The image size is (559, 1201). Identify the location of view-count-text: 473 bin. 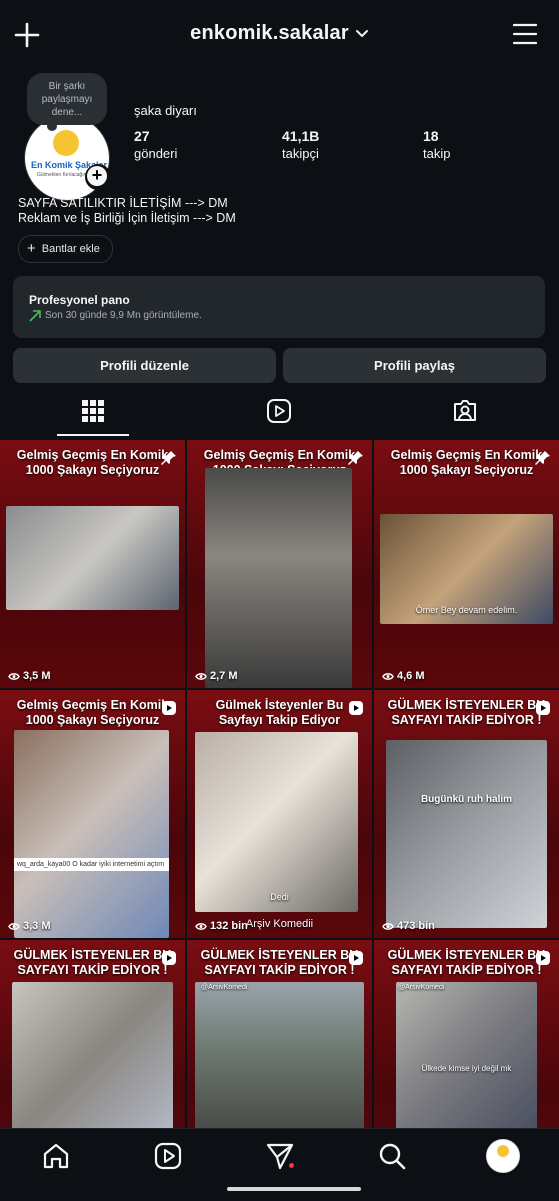
(416, 926).